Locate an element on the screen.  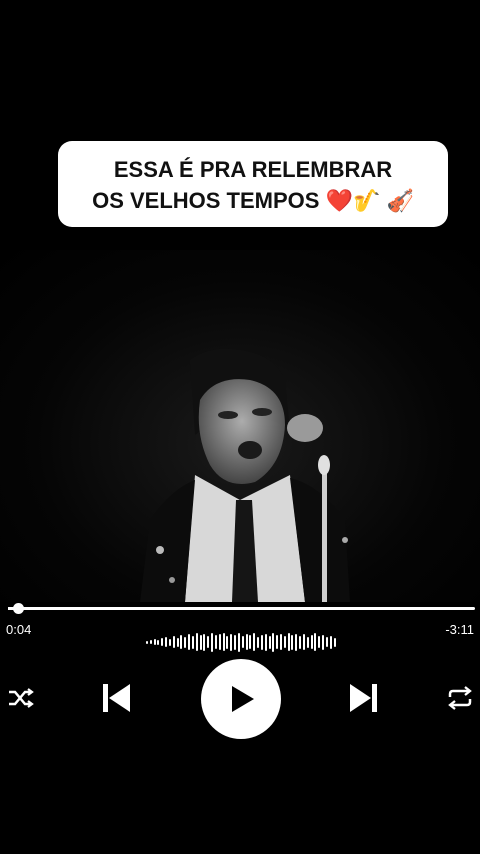
caption-line-2-text: OS VELHOS TEMPOS is located at coordinates (206, 200).